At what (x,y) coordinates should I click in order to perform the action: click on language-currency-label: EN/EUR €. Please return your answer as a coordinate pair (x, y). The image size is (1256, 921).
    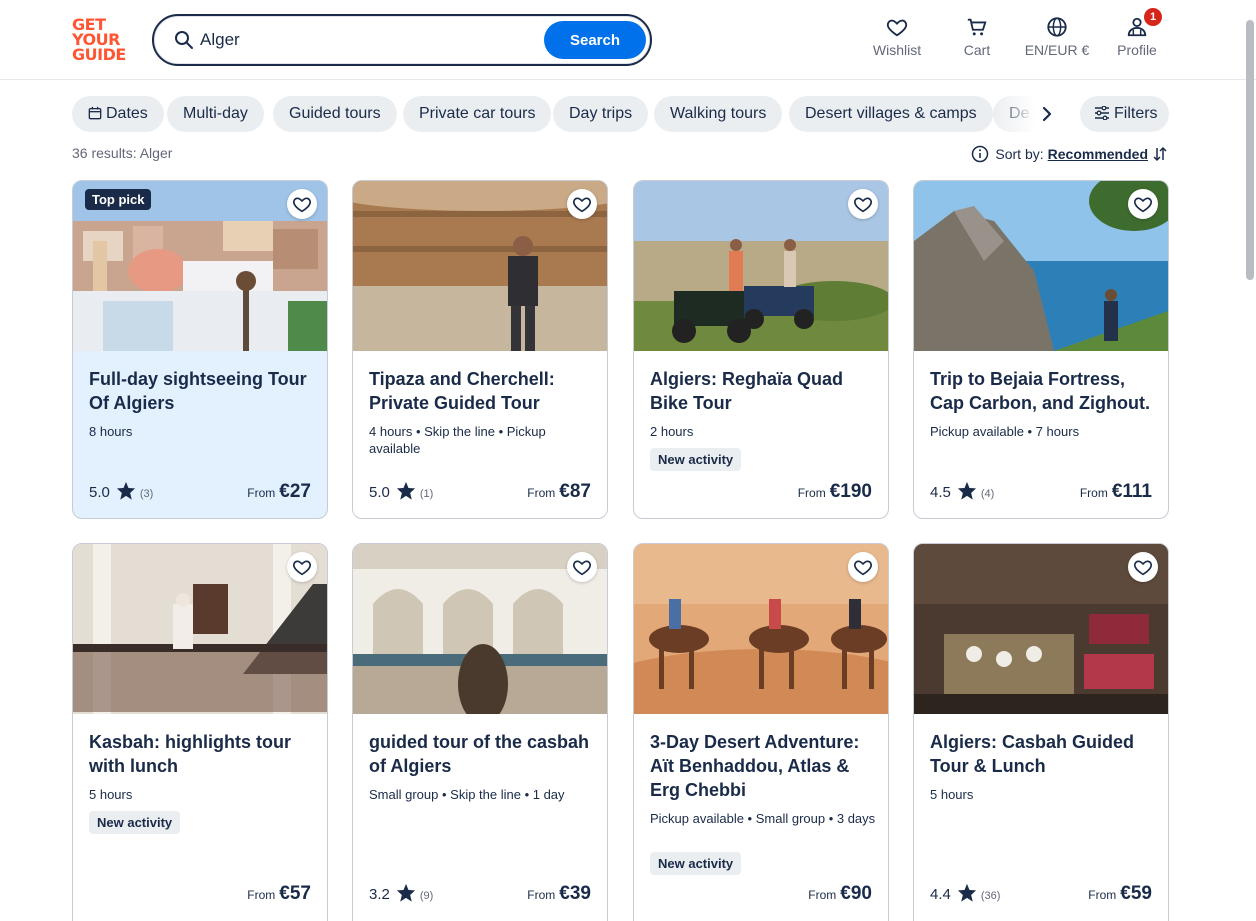
    Looking at the image, I should click on (1057, 50).